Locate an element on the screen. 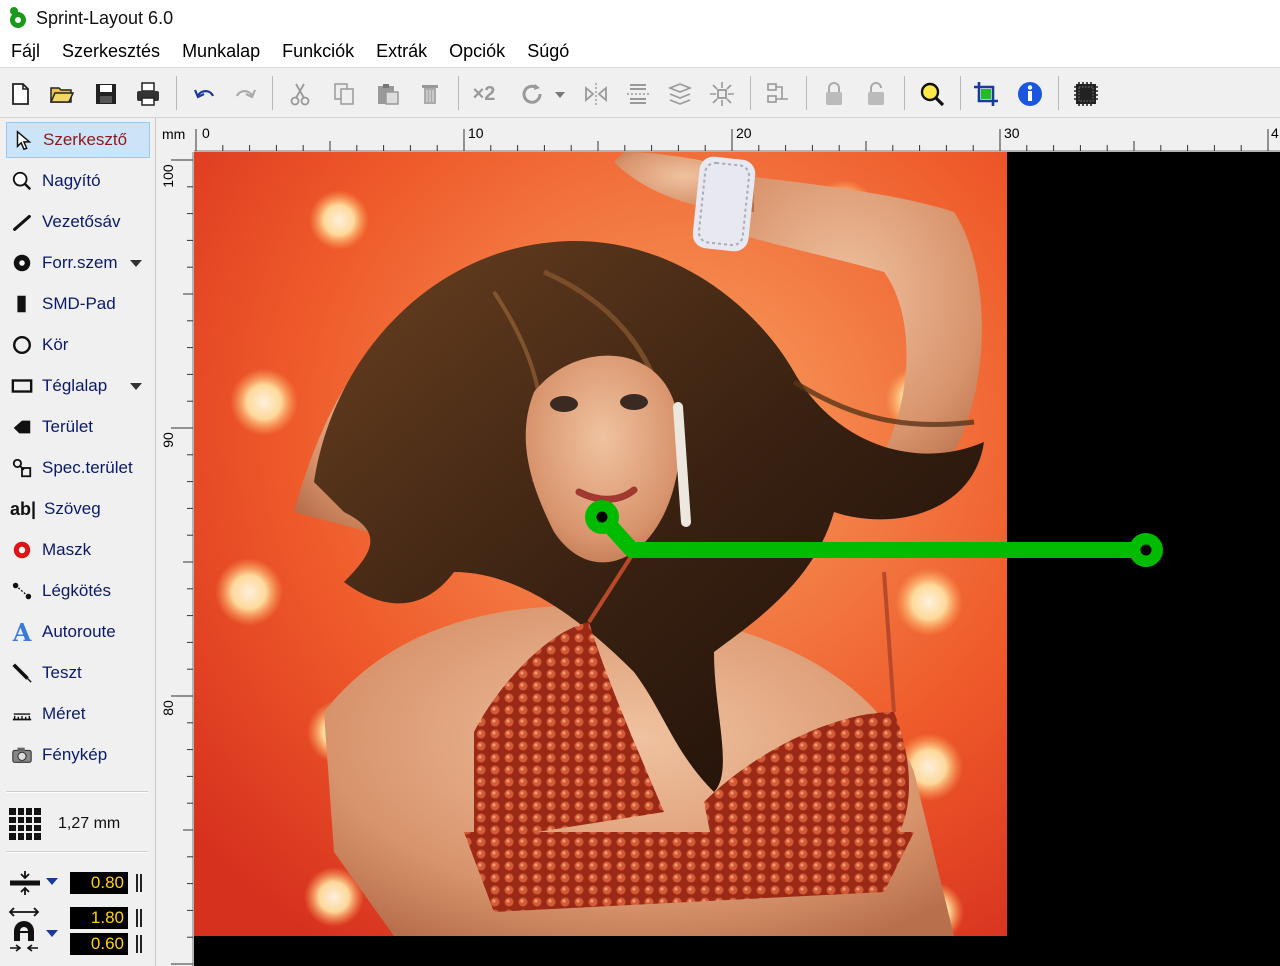 Image resolution: width=1280 pixels, height=966 pixels. save-disk-icon is located at coordinates (106, 94).